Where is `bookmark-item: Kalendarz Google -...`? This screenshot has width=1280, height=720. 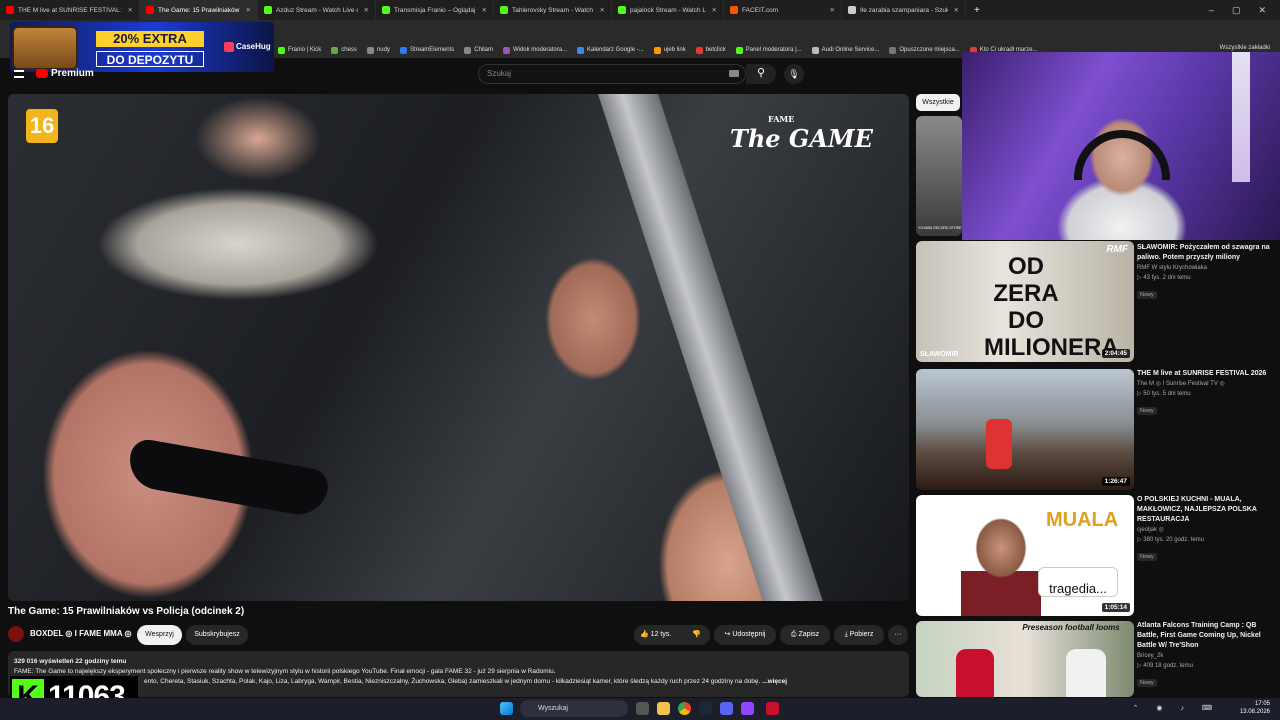
bookmark-item: Kalendarz Google -... is located at coordinates (610, 50).